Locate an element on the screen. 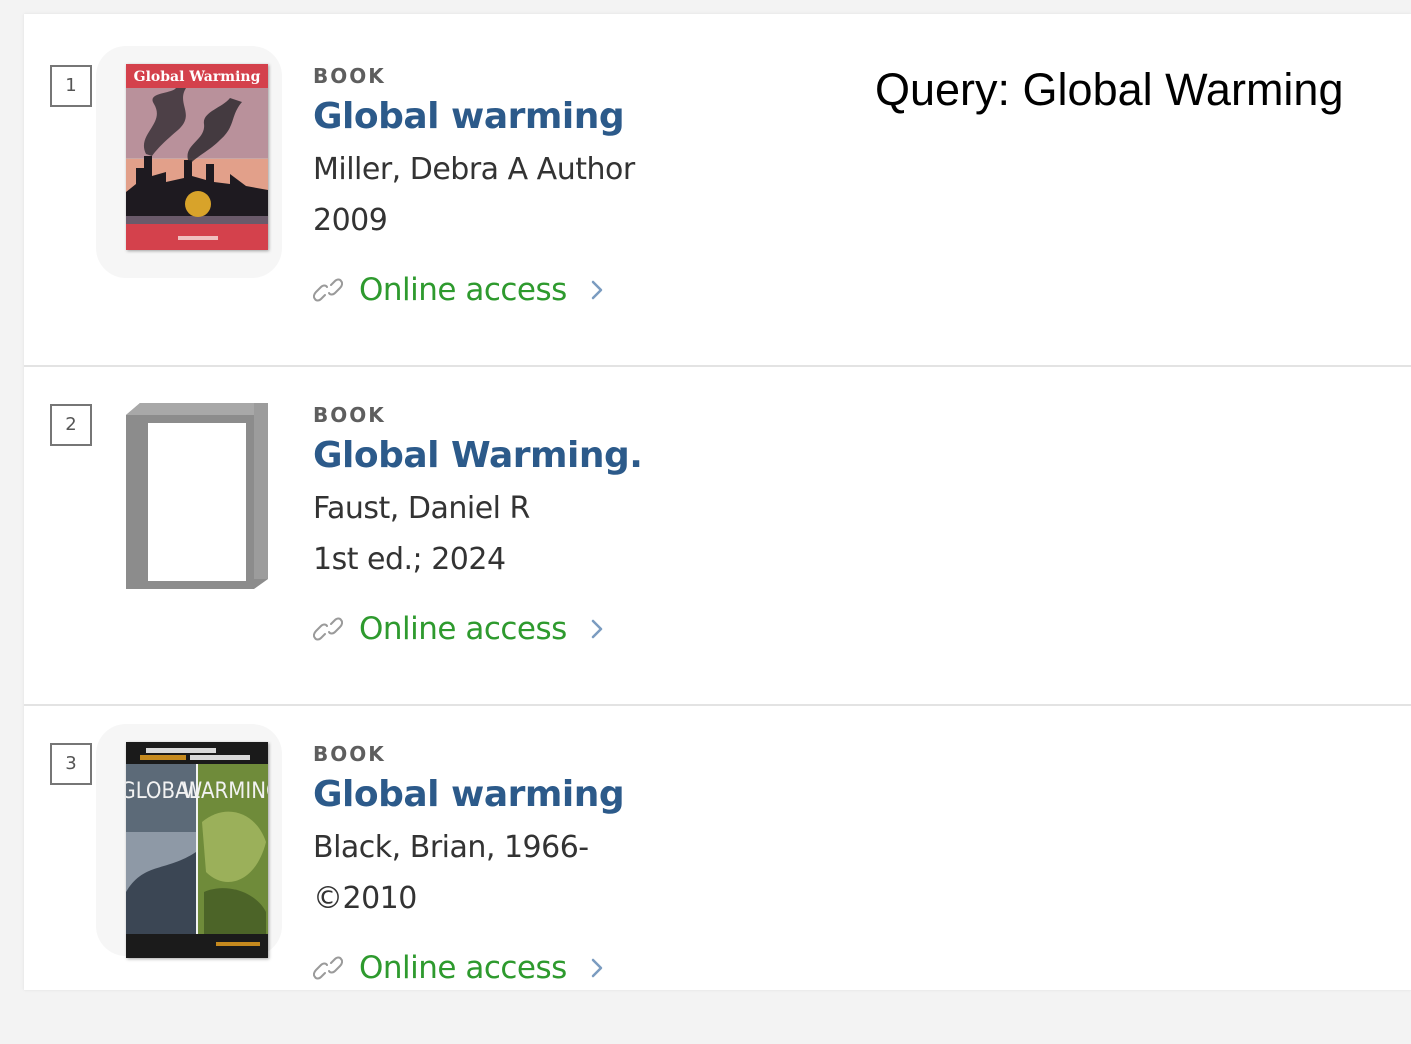 Image resolution: width=1411 pixels, height=1044 pixels. book-cover-thumbnail: Global Warming is located at coordinates (197, 157).